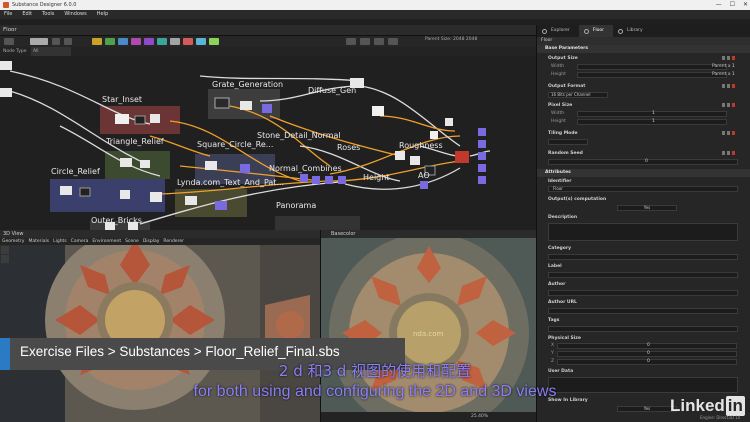 This screenshot has width=750, height=422. What do you see at coordinates (643, 329) in the screenshot?
I see `tags-field` at bounding box center [643, 329].